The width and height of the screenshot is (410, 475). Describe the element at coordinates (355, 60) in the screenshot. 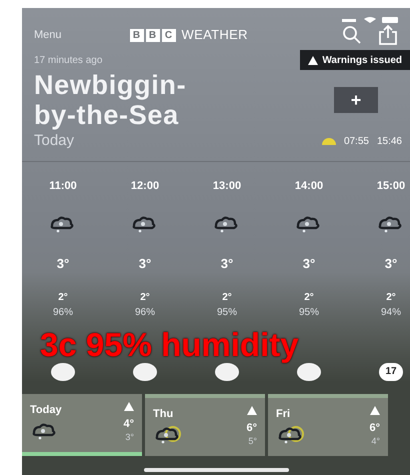

I see `warning-badge: Warnings issued` at that location.